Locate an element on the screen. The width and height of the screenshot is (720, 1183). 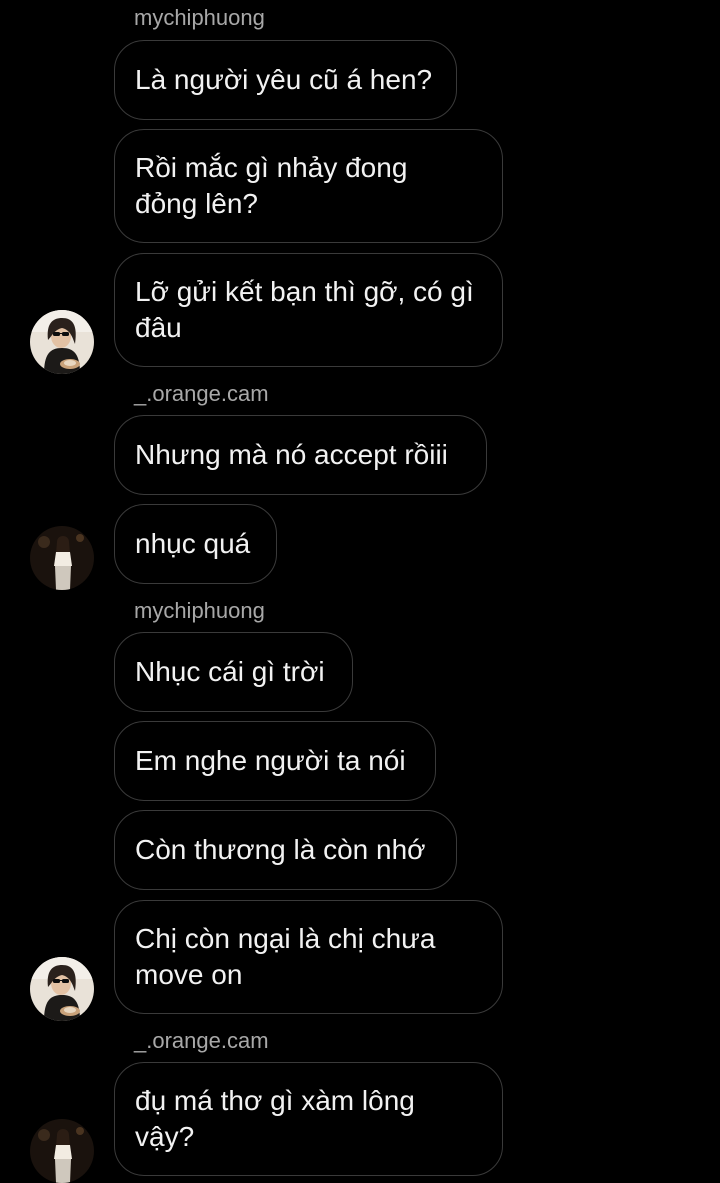
message-bubble: Nhục cái gì trời is located at coordinates (233, 672).